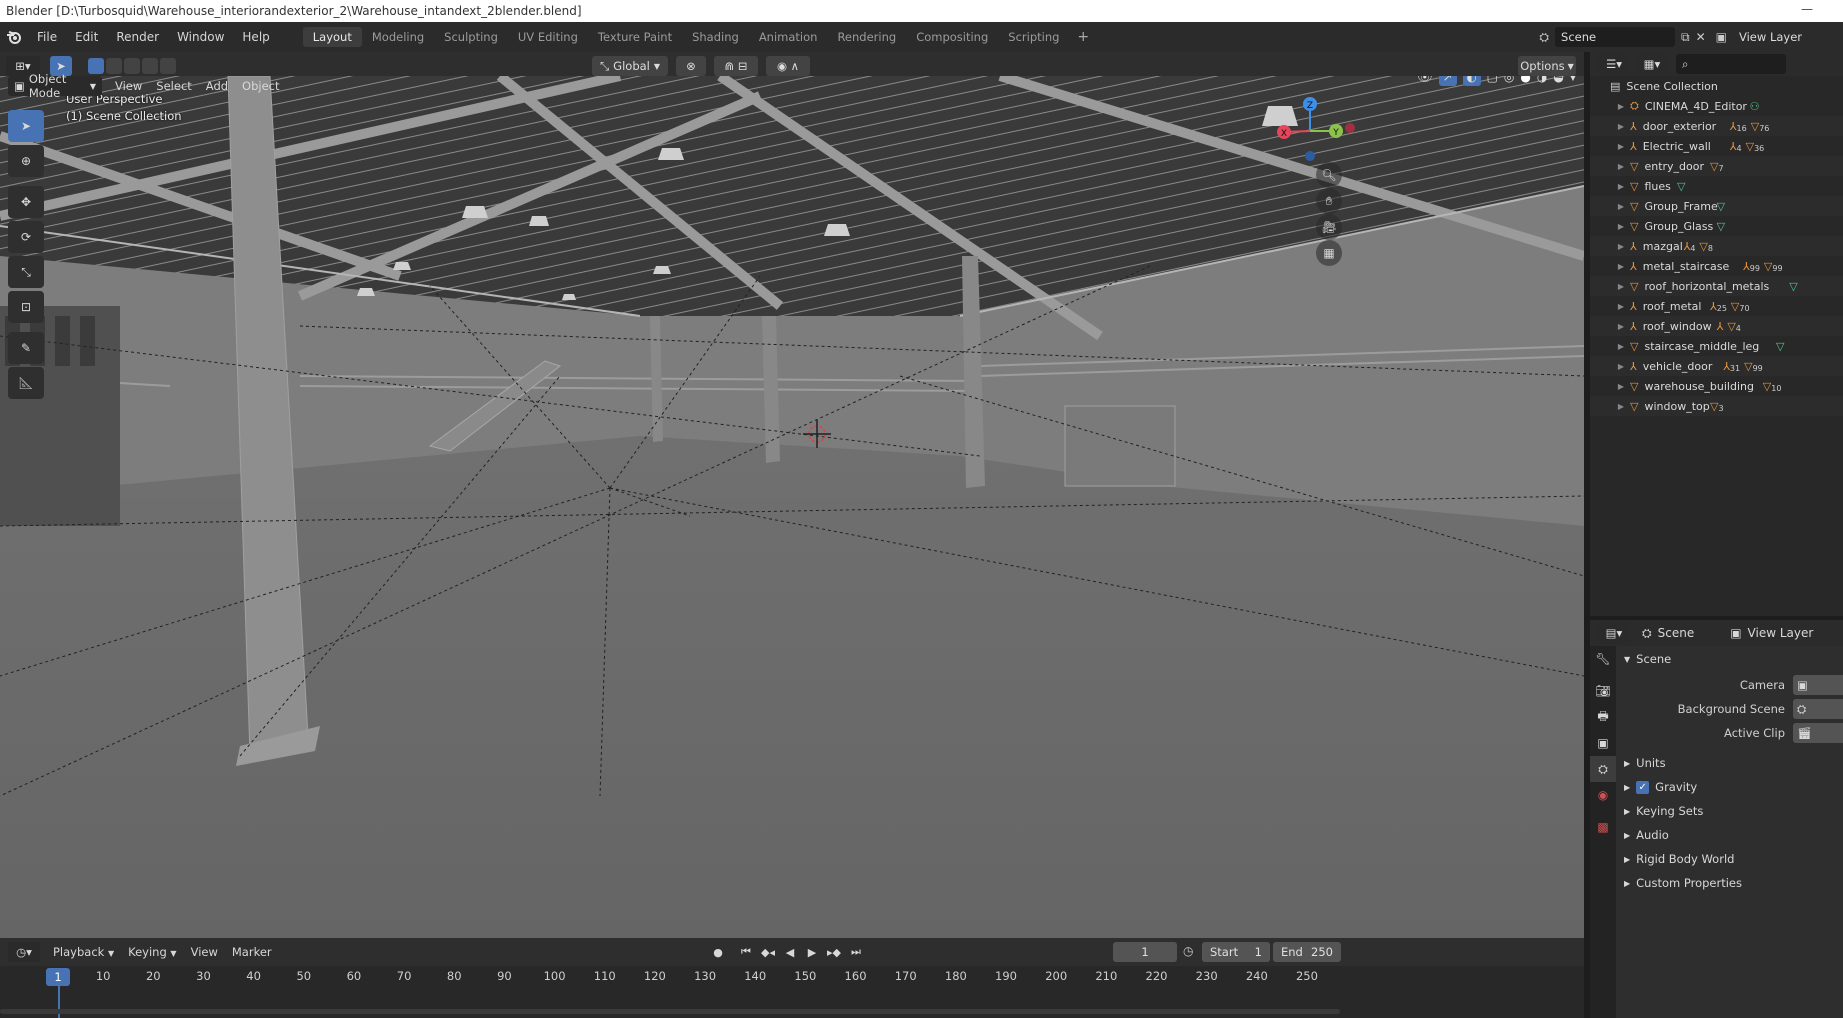 Image resolution: width=1843 pixels, height=1018 pixels. What do you see at coordinates (715, 37) in the screenshot?
I see `tab-shading: Shading` at bounding box center [715, 37].